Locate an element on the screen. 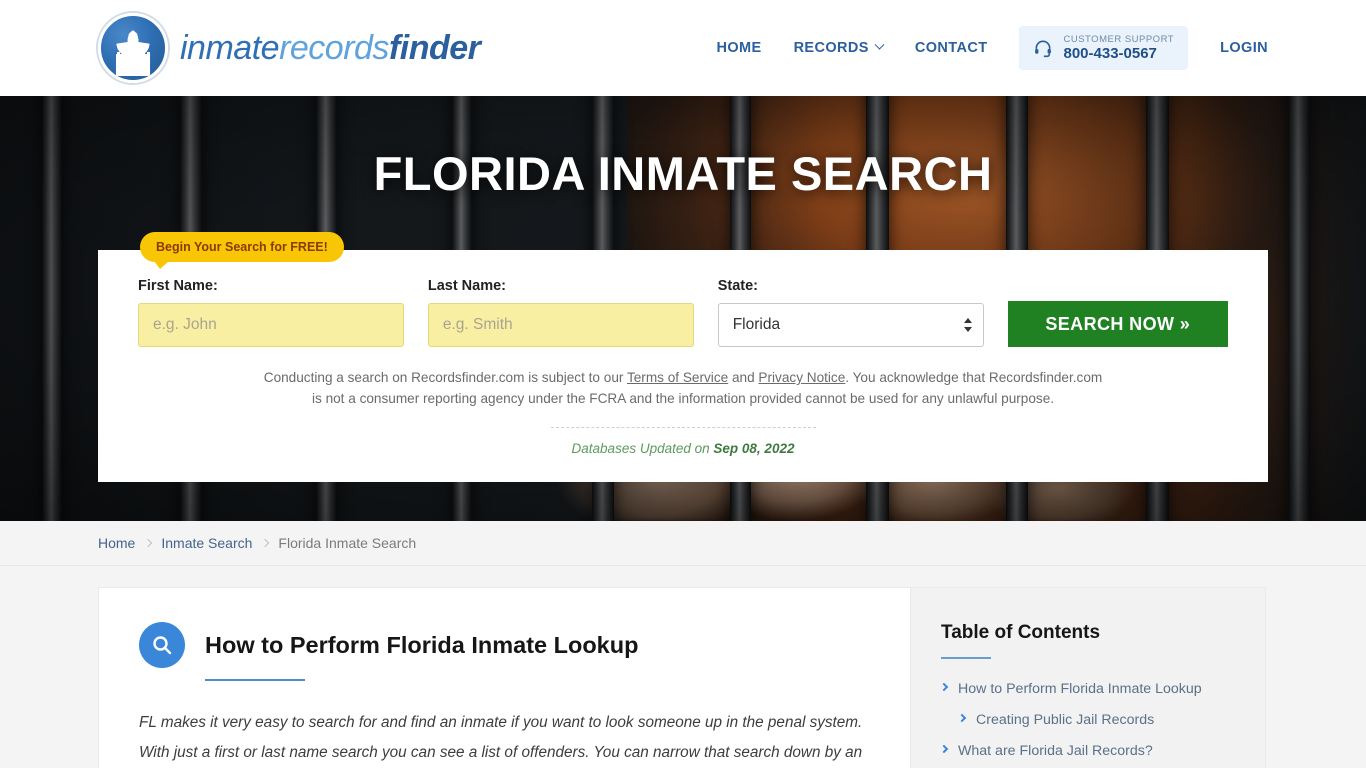 The width and height of the screenshot is (1366, 768). capitol-seal-icon is located at coordinates (133, 48).